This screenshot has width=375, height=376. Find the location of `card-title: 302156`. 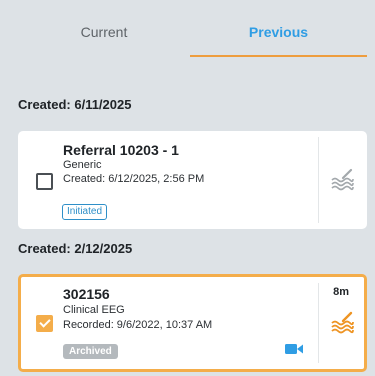

card-title: 302156 is located at coordinates (86, 294).